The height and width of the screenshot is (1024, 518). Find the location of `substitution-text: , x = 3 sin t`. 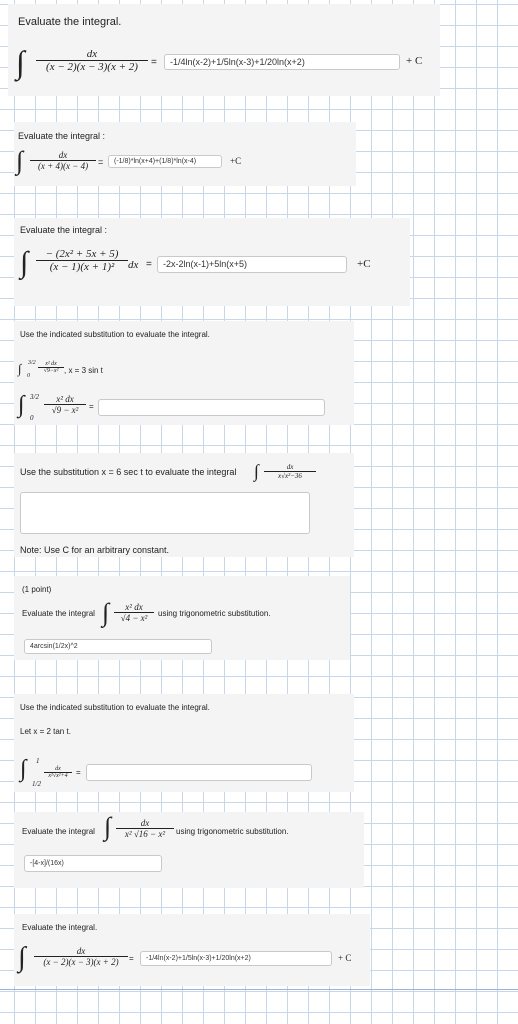

substitution-text: , x = 3 sin t is located at coordinates (83, 370).